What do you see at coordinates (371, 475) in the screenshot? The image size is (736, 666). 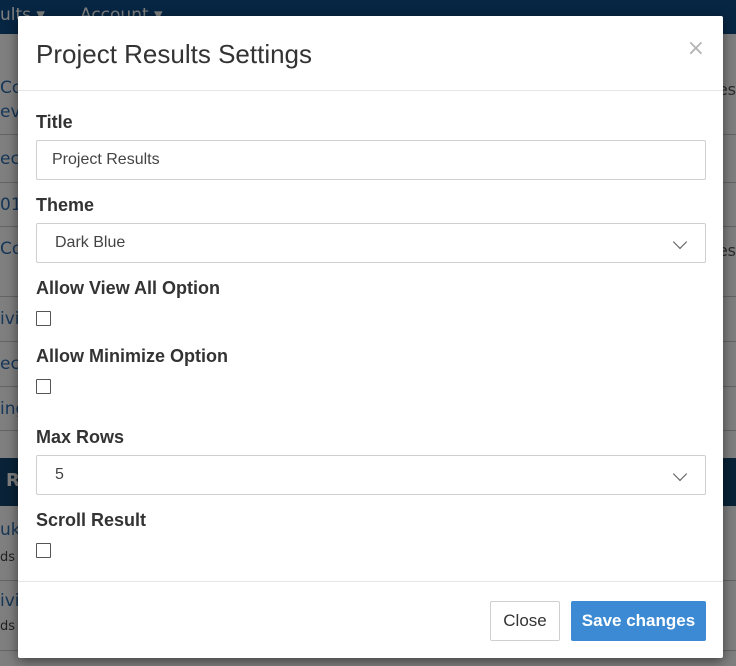 I see `max-rows-select: 5` at bounding box center [371, 475].